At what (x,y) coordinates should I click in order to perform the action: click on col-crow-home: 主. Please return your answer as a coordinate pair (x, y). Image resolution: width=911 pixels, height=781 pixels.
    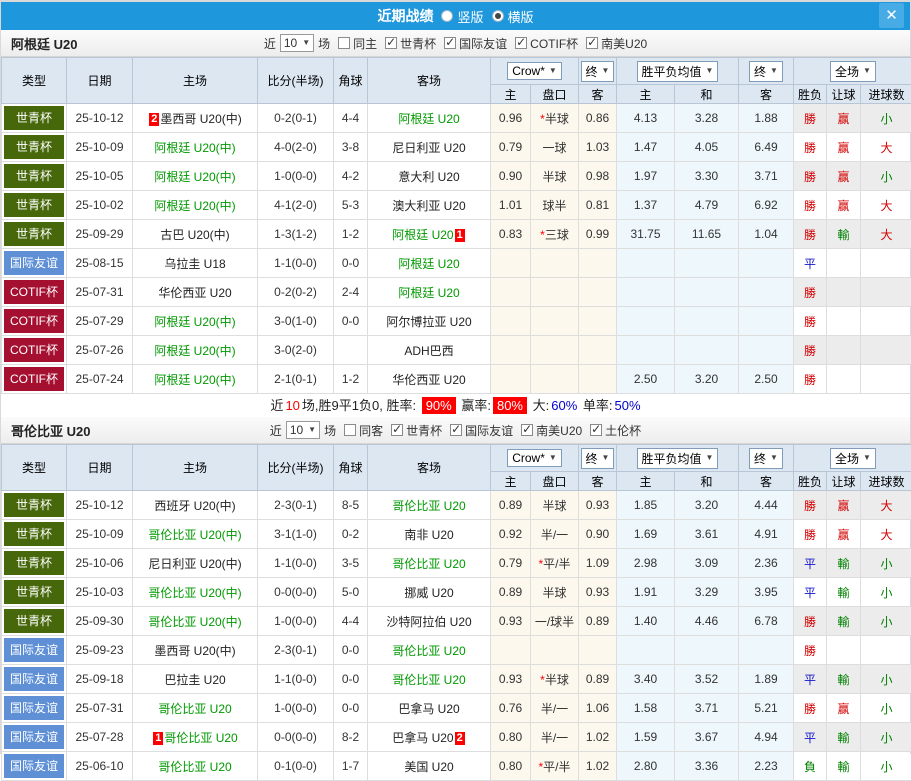
    Looking at the image, I should click on (511, 481).